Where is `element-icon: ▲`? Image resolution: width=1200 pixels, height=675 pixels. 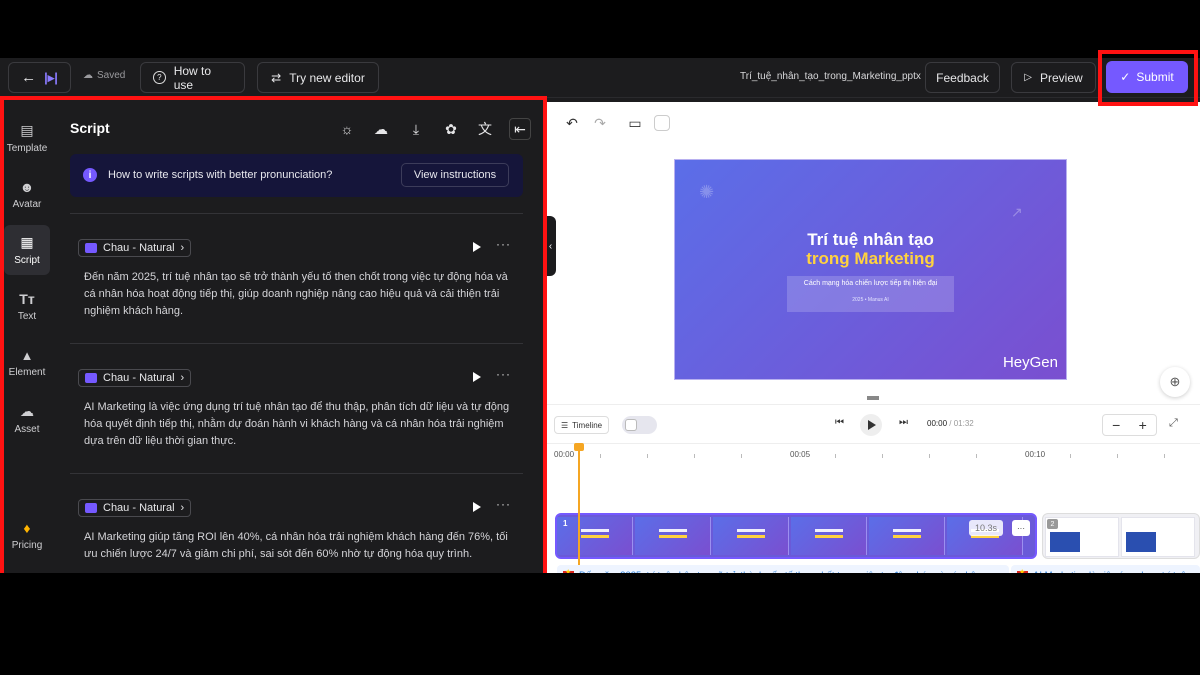
element-icon: ▲ is located at coordinates (27, 355).